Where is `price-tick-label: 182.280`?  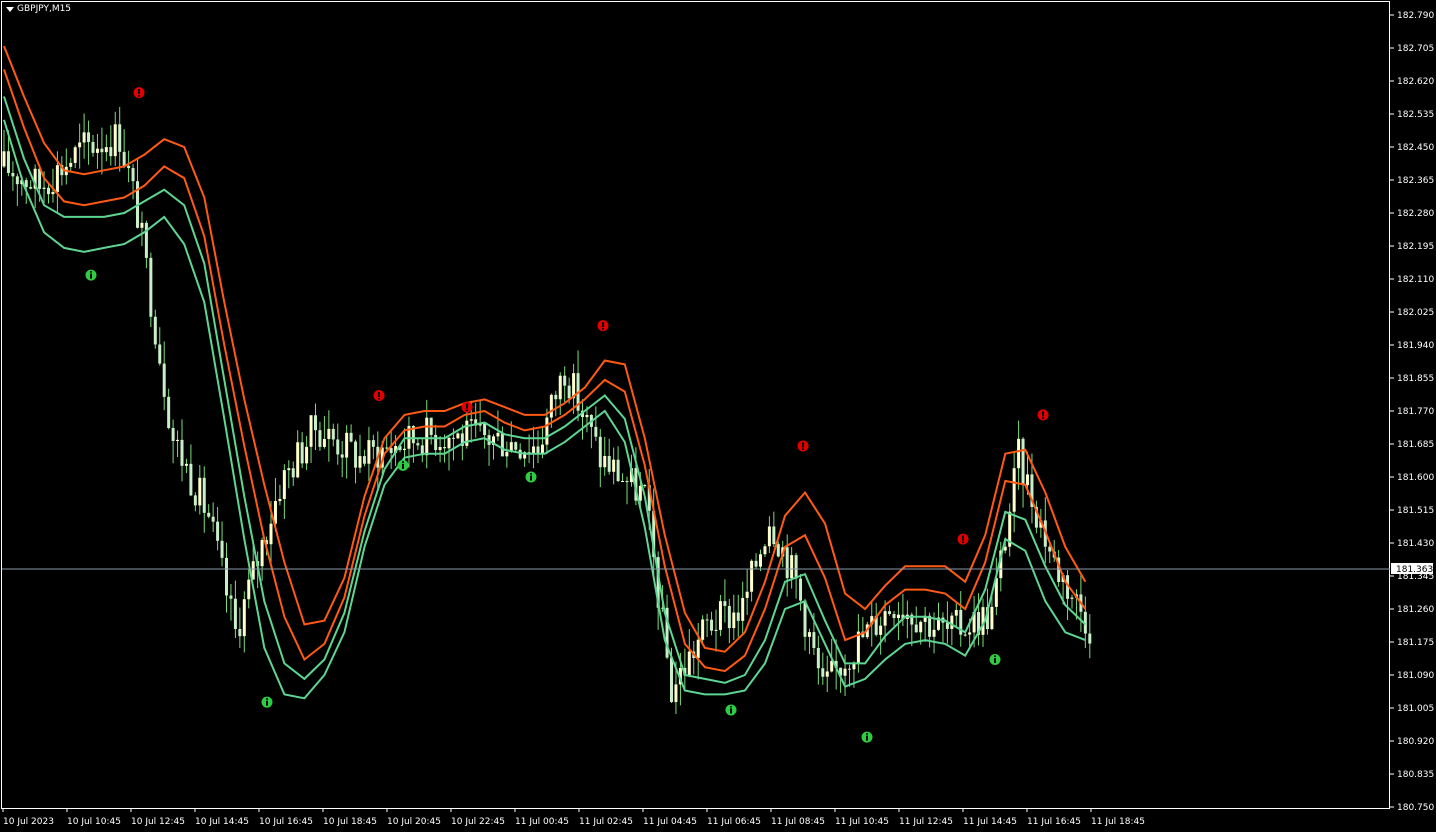 price-tick-label: 182.280 is located at coordinates (1415, 214).